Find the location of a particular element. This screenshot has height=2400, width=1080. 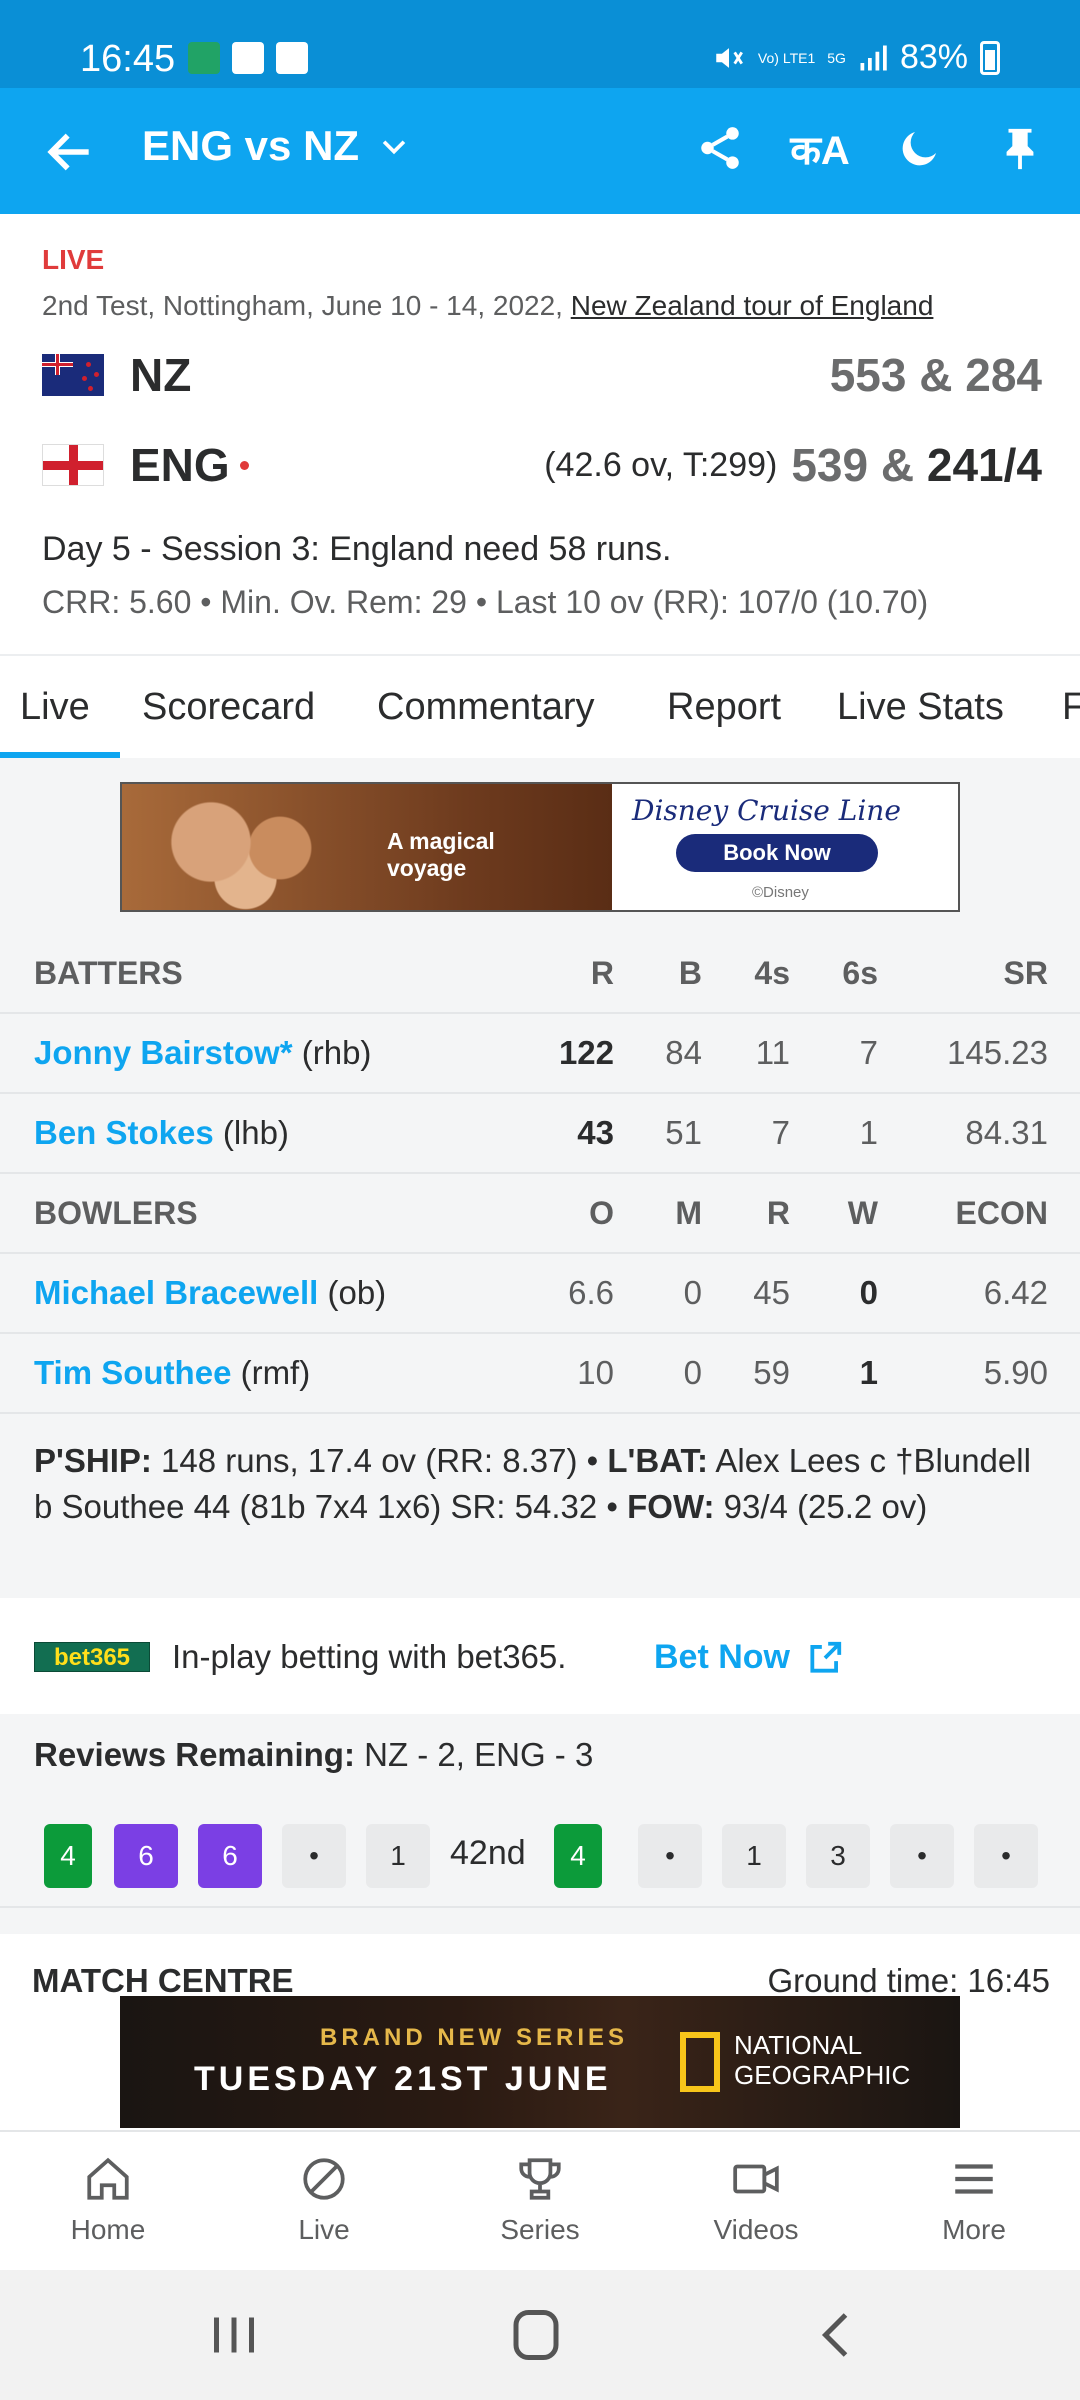

match-switcher: ENG vs NZ is located at coordinates (276, 146).